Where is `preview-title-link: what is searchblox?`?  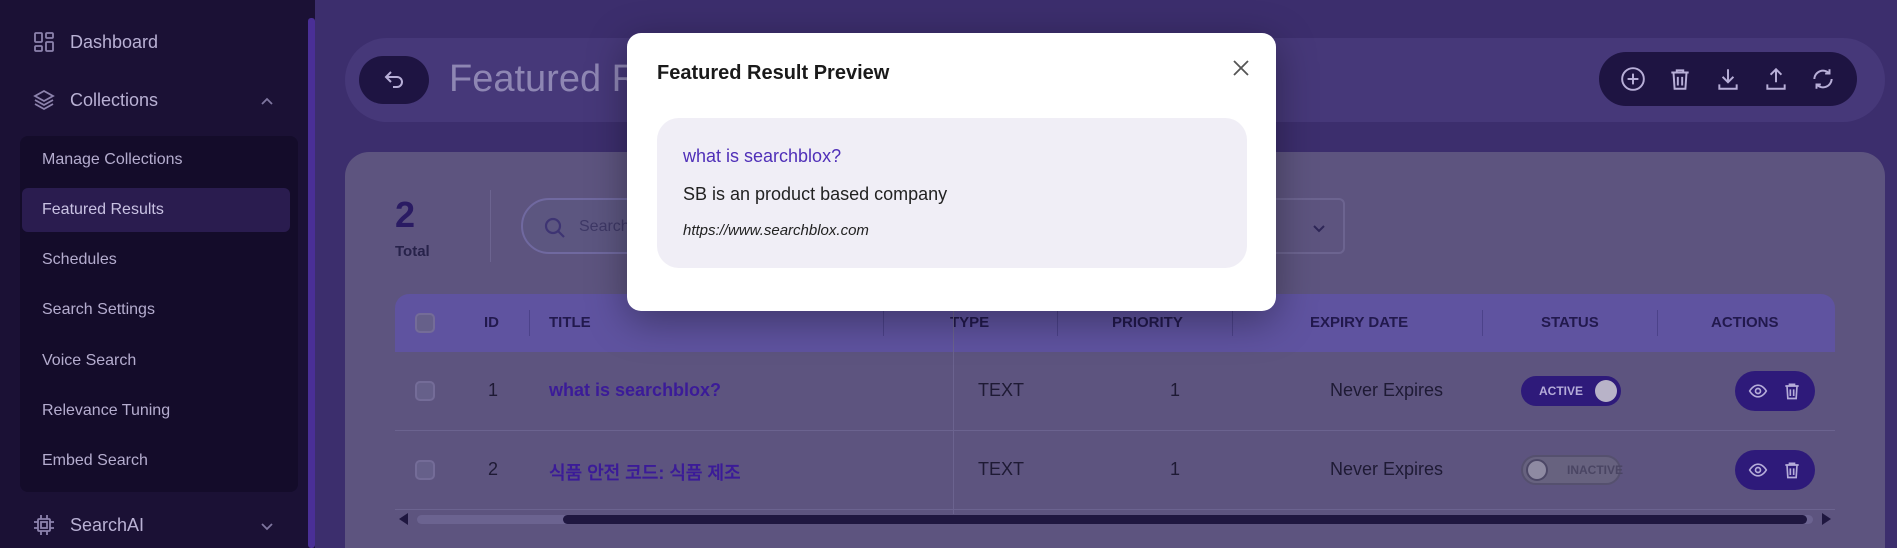 preview-title-link: what is searchblox? is located at coordinates (762, 156).